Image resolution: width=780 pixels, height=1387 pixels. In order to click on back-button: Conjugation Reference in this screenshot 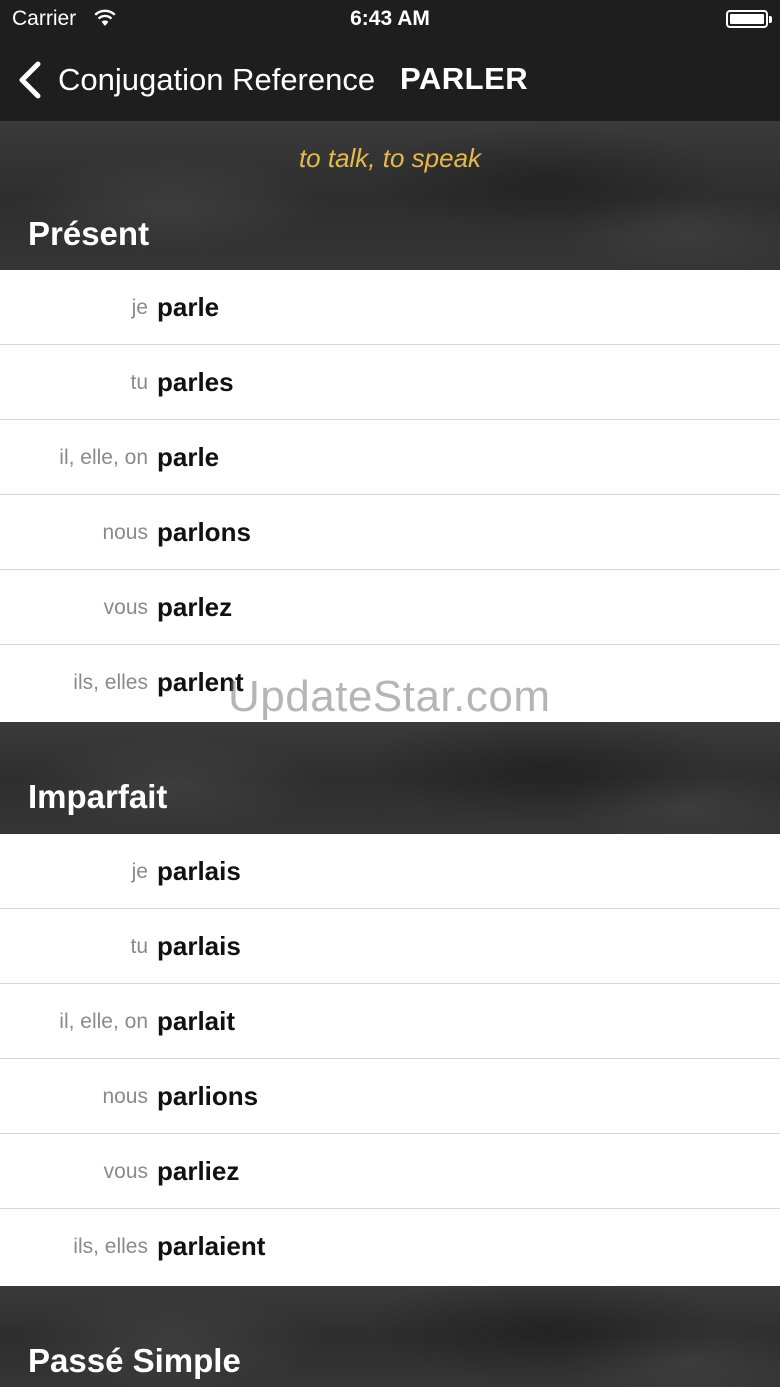, I will do `click(195, 80)`.